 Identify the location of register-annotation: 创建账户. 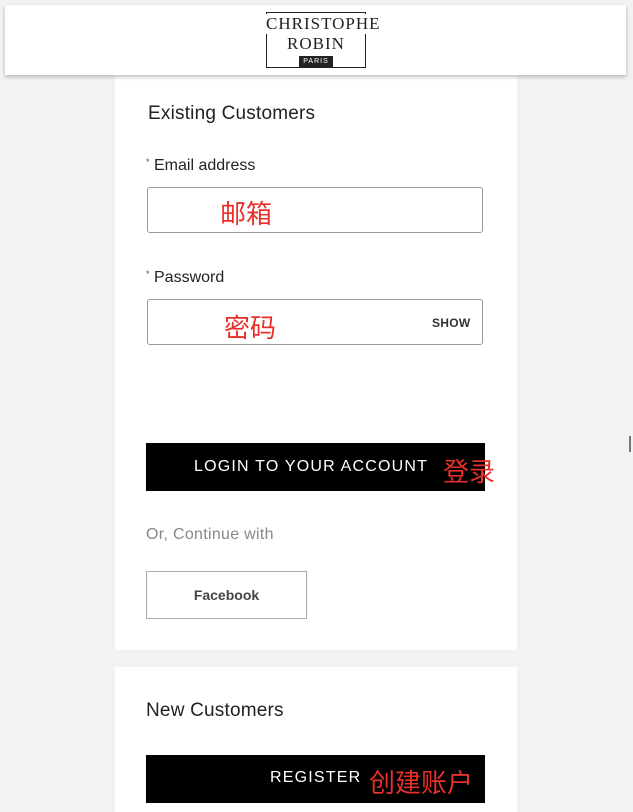
(421, 784).